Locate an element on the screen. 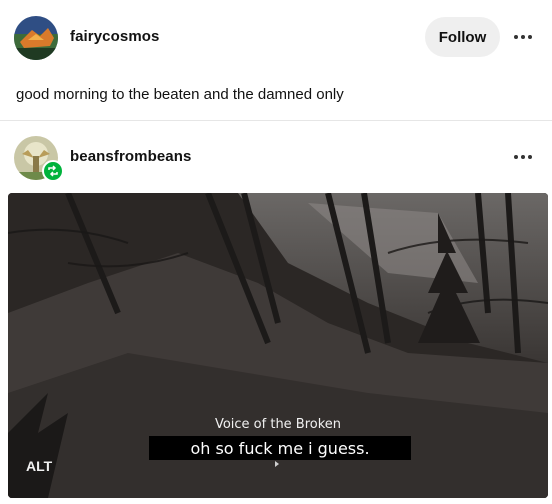  speaker-caption: Voice of the Broken is located at coordinates (278, 424).